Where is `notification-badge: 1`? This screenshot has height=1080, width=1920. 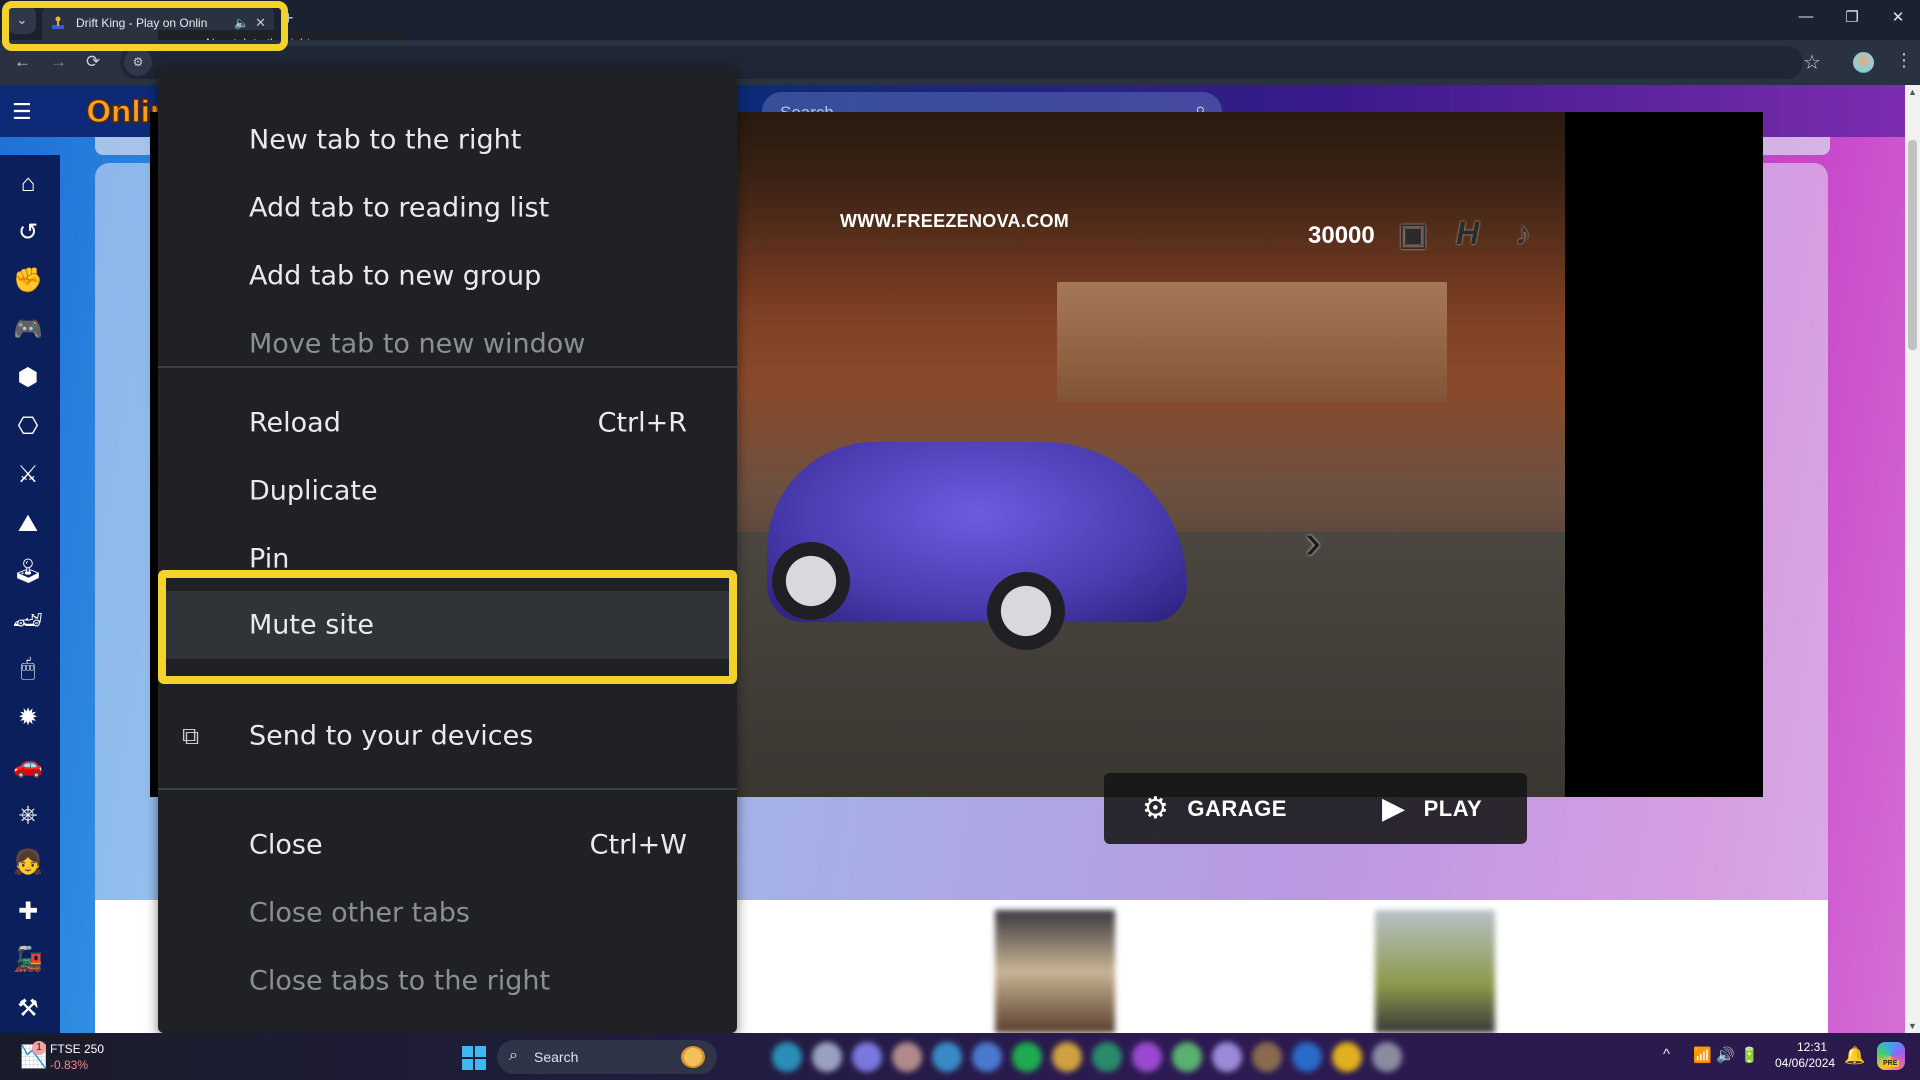 notification-badge: 1 is located at coordinates (39, 1048).